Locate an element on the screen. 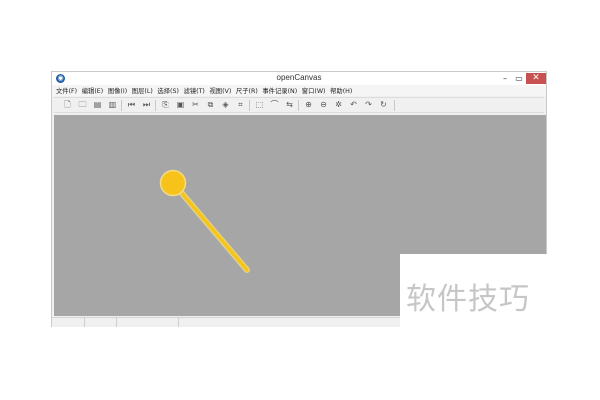 The width and height of the screenshot is (600, 400). minimize-button: – is located at coordinates (505, 78).